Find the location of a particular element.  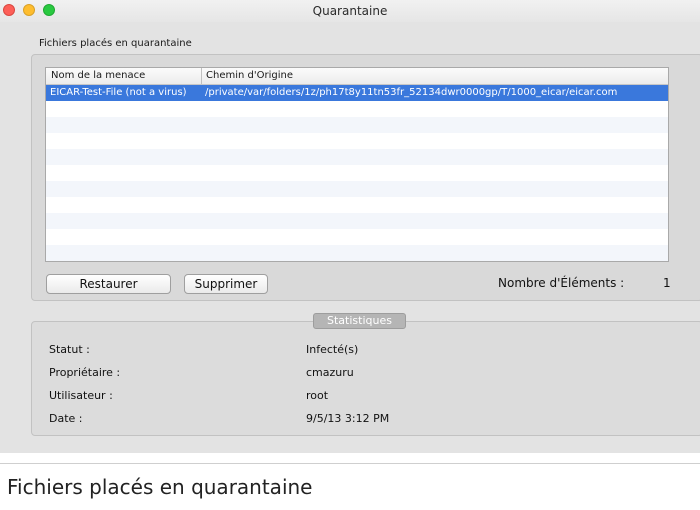

caption-divider is located at coordinates (350, 463).